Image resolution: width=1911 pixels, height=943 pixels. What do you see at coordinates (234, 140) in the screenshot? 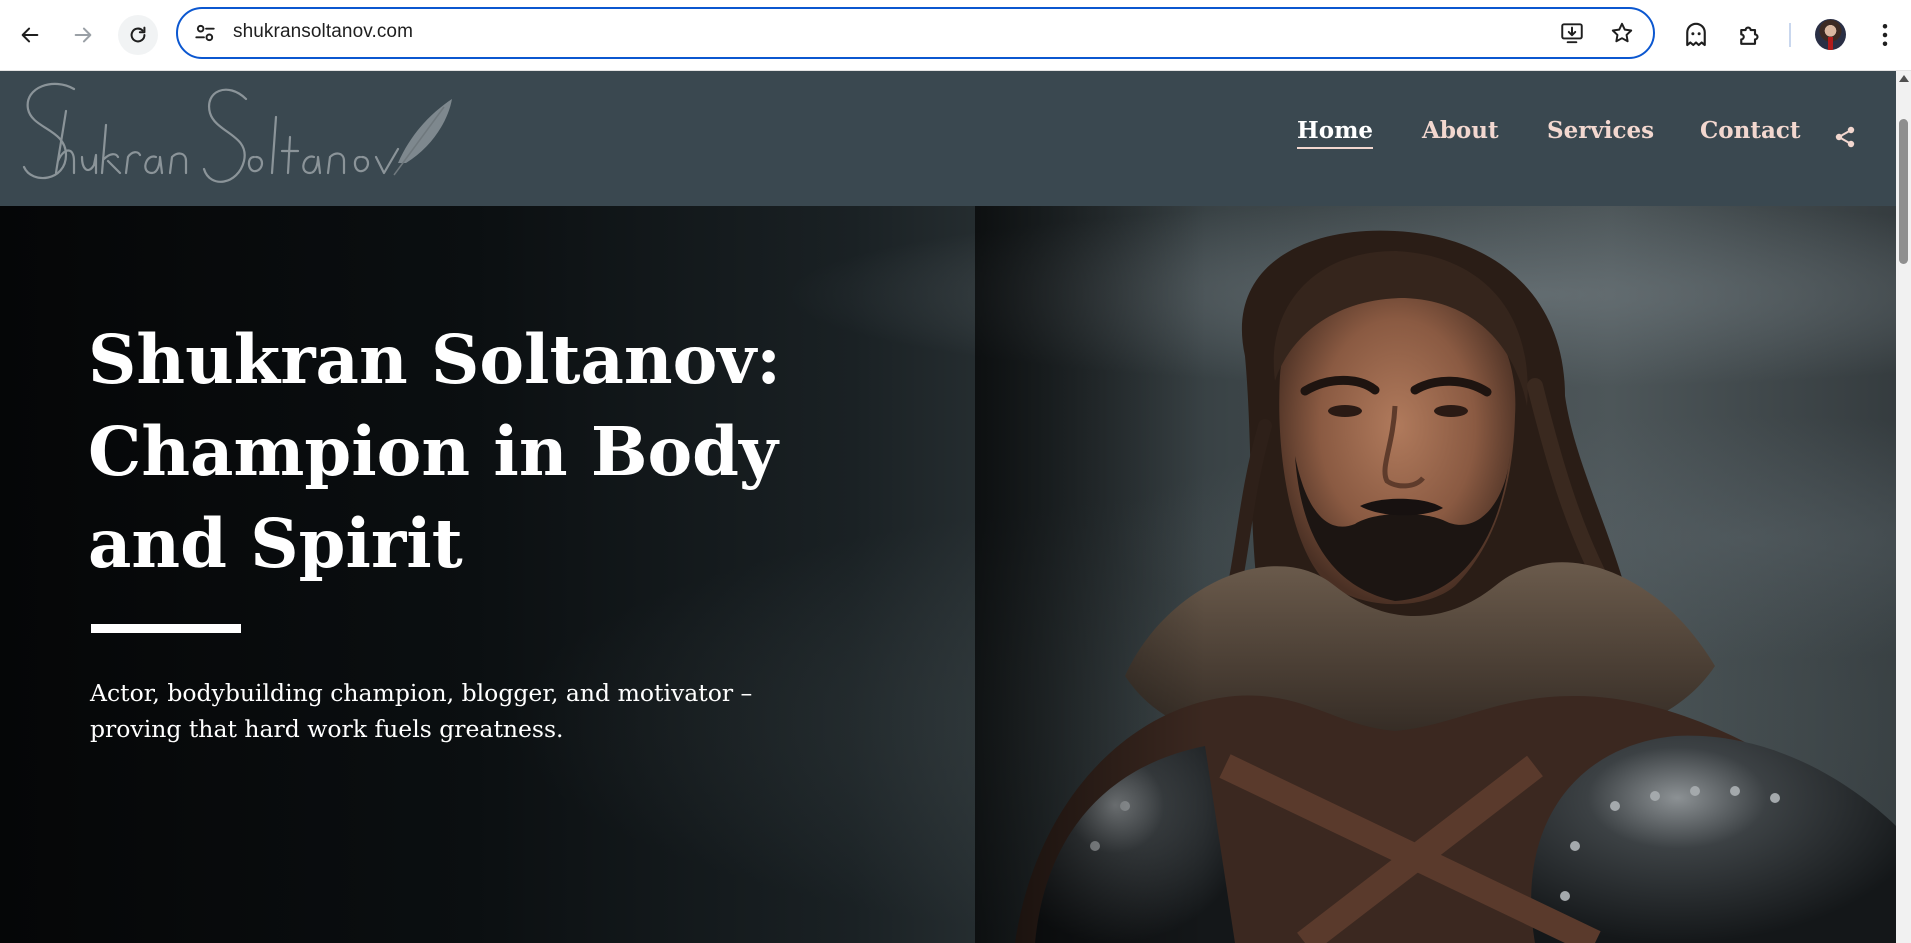
I see `logo` at bounding box center [234, 140].